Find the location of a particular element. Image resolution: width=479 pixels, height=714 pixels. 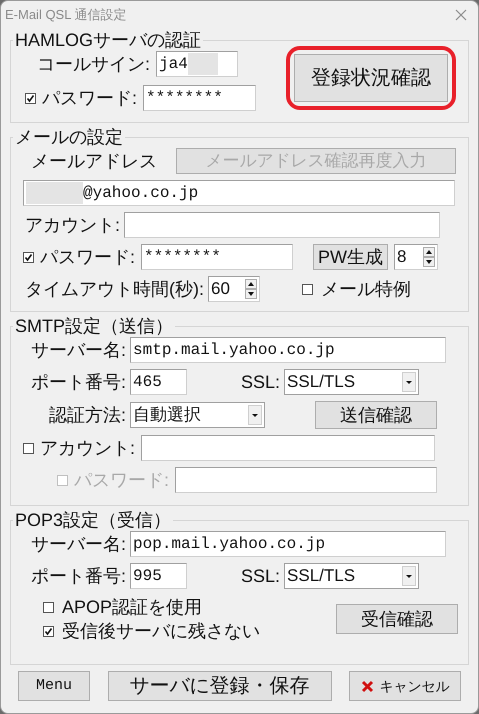

field-label: メール特例 is located at coordinates (366, 289).